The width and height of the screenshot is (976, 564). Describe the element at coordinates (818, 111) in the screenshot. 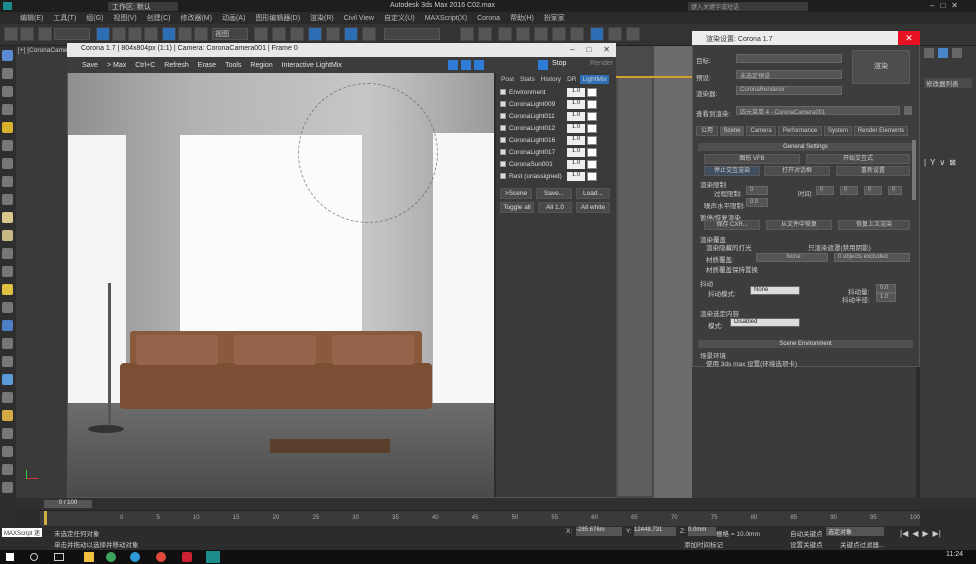

I see `view-to-render-dropdown: 四元菜单 4 - CoronaCamera001` at that location.